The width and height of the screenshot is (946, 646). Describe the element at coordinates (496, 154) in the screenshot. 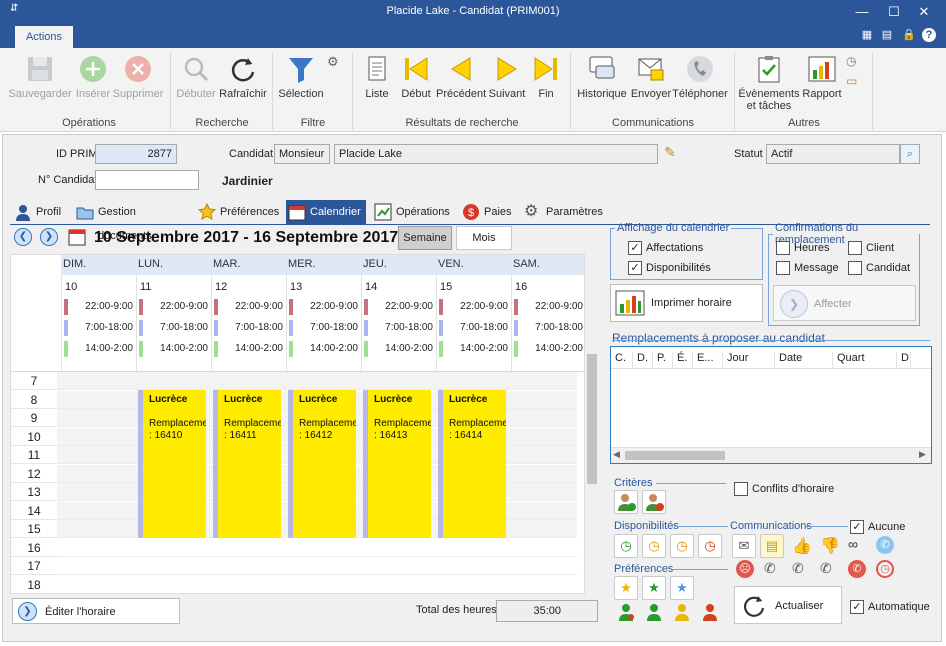

I see `candidate-name-field: Placide Lake` at that location.